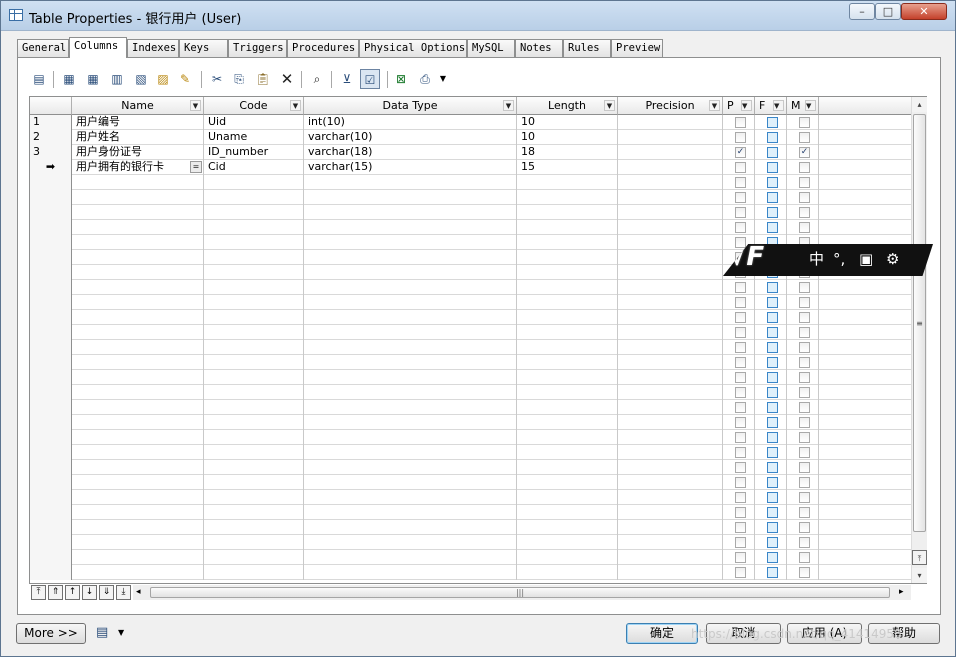 The image size is (956, 657). I want to click on tab-columns: Columns, so click(98, 47).